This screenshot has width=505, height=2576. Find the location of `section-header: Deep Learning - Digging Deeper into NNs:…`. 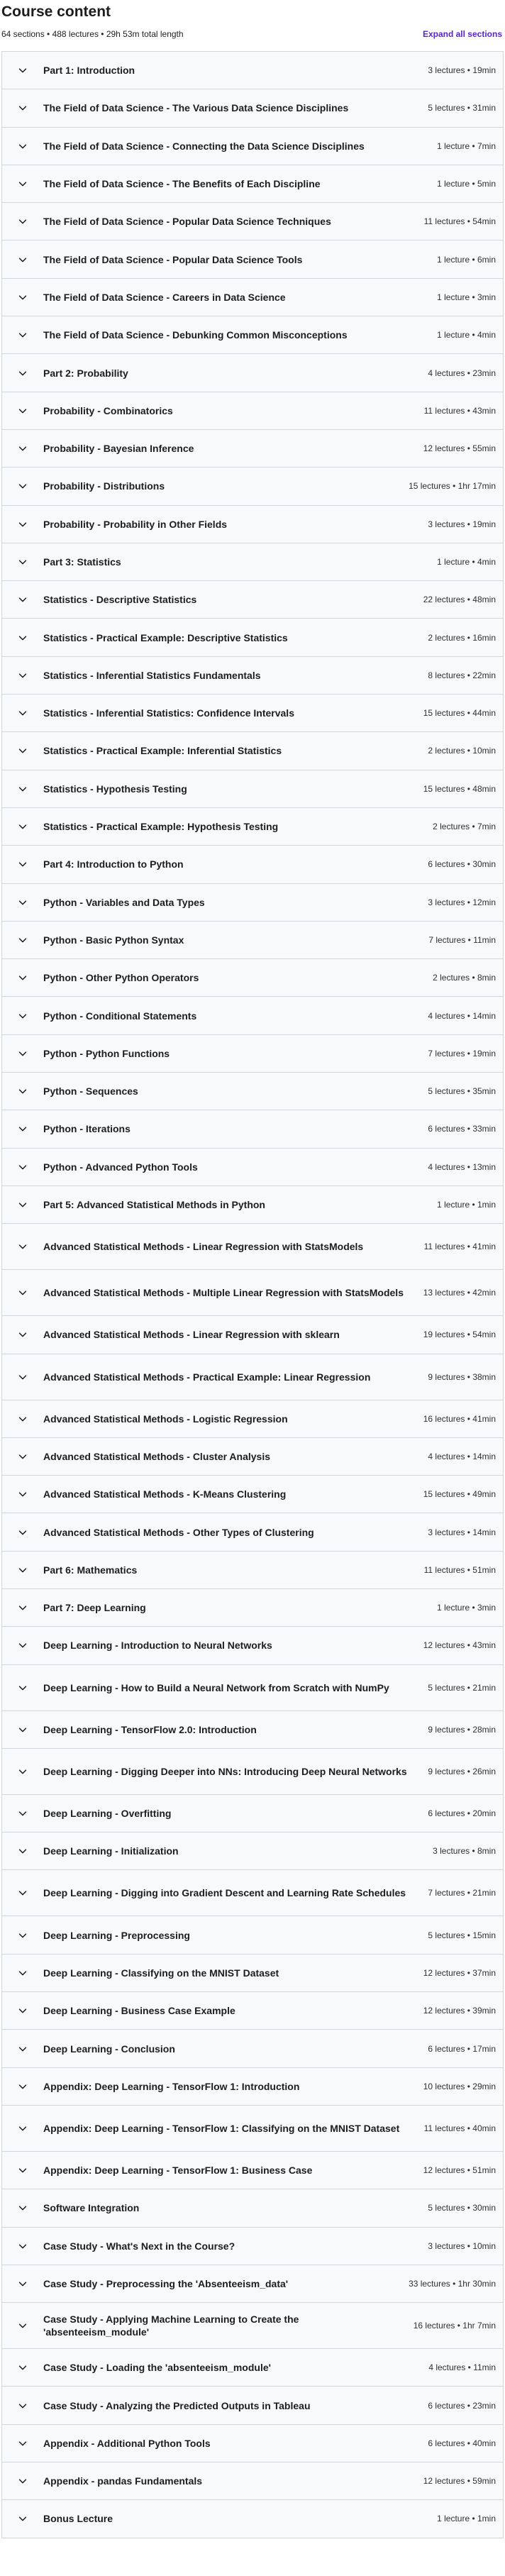

section-header: Deep Learning - Digging Deeper into NNs:… is located at coordinates (252, 1771).